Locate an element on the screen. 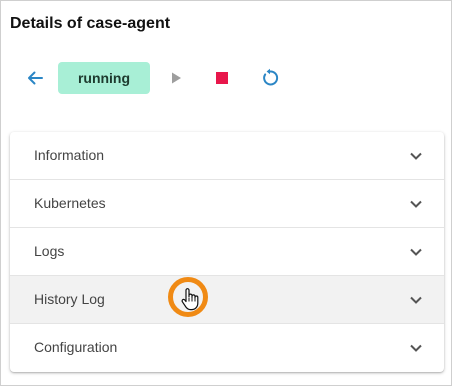 The image size is (452, 386). restart-icon is located at coordinates (271, 77).